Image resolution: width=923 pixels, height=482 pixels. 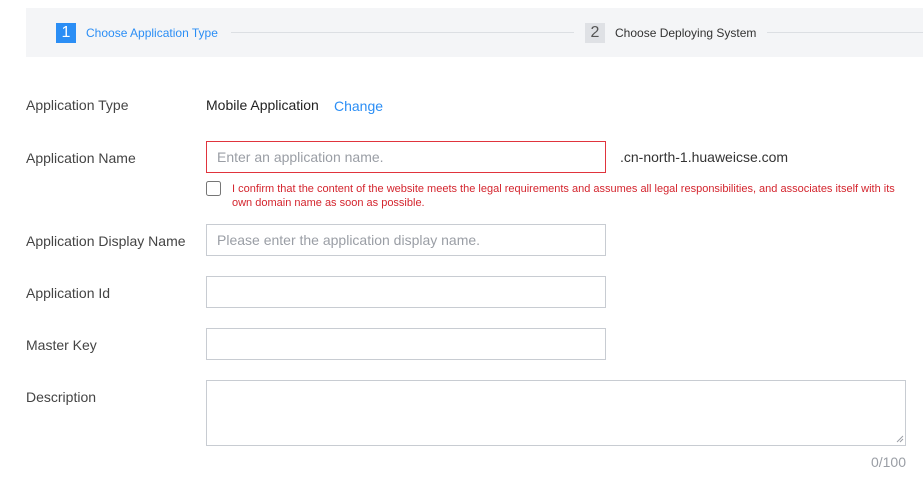 What do you see at coordinates (66, 33) in the screenshot?
I see `step-1-number: 1` at bounding box center [66, 33].